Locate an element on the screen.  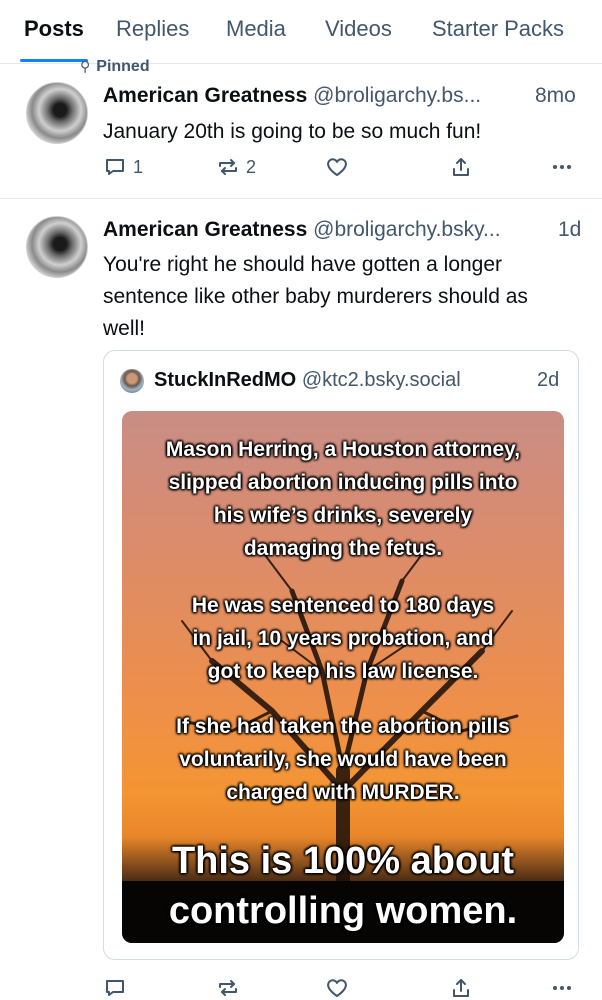
quote-header: StuckInRedMO @ktc2.bsky.social is located at coordinates (307, 380).